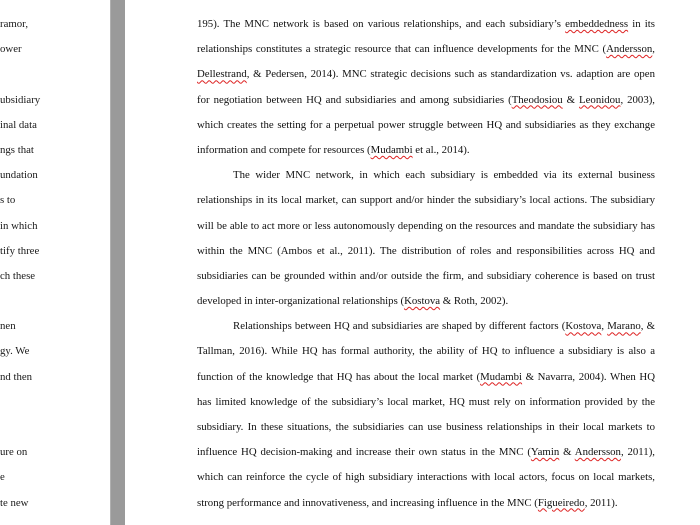 The height and width of the screenshot is (525, 700). What do you see at coordinates (600, 99) in the screenshot?
I see `misspelled-word: Leonidou` at bounding box center [600, 99].